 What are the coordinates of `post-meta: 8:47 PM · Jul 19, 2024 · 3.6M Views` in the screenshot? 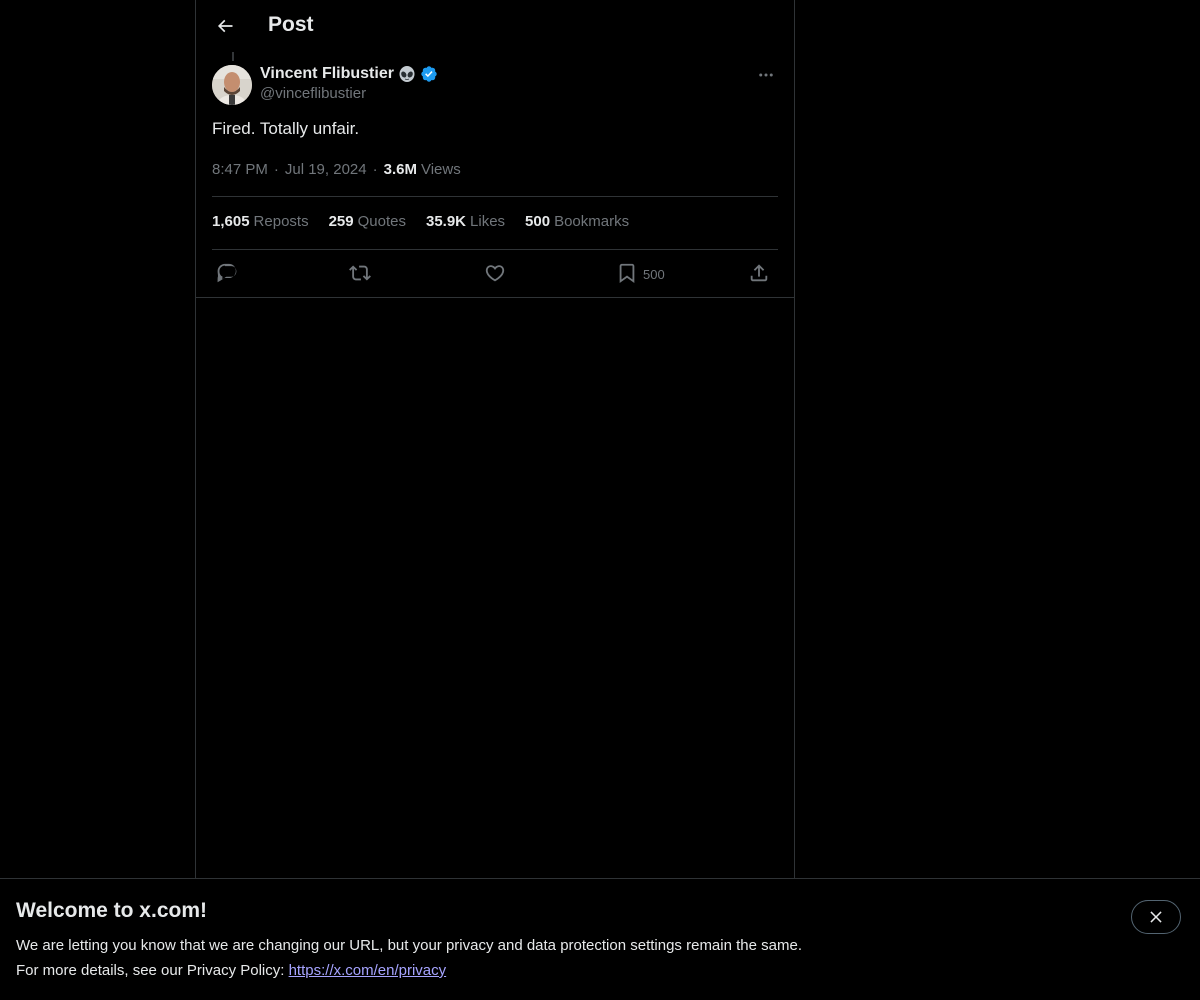 It's located at (336, 169).